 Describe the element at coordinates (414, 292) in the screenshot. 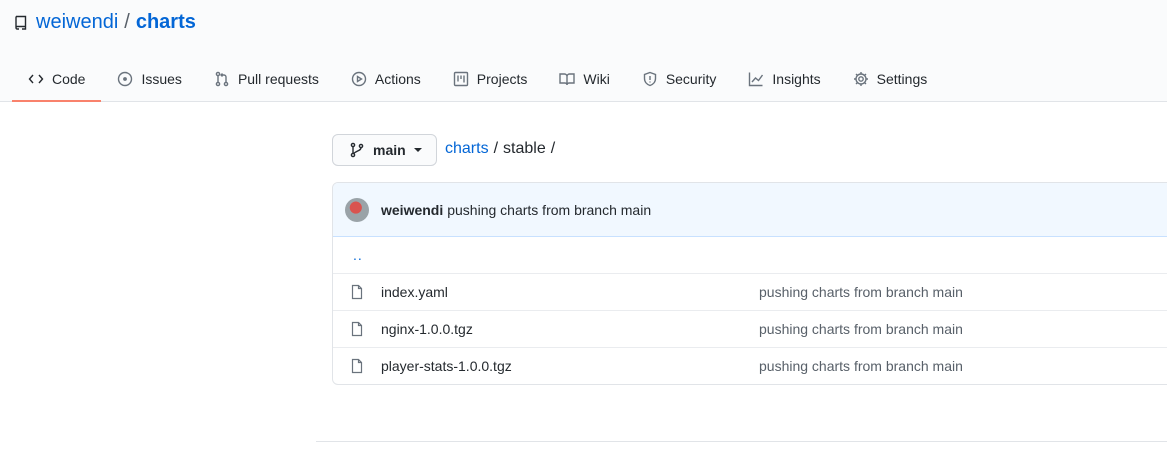

I see `file-name-link: index.yaml` at that location.